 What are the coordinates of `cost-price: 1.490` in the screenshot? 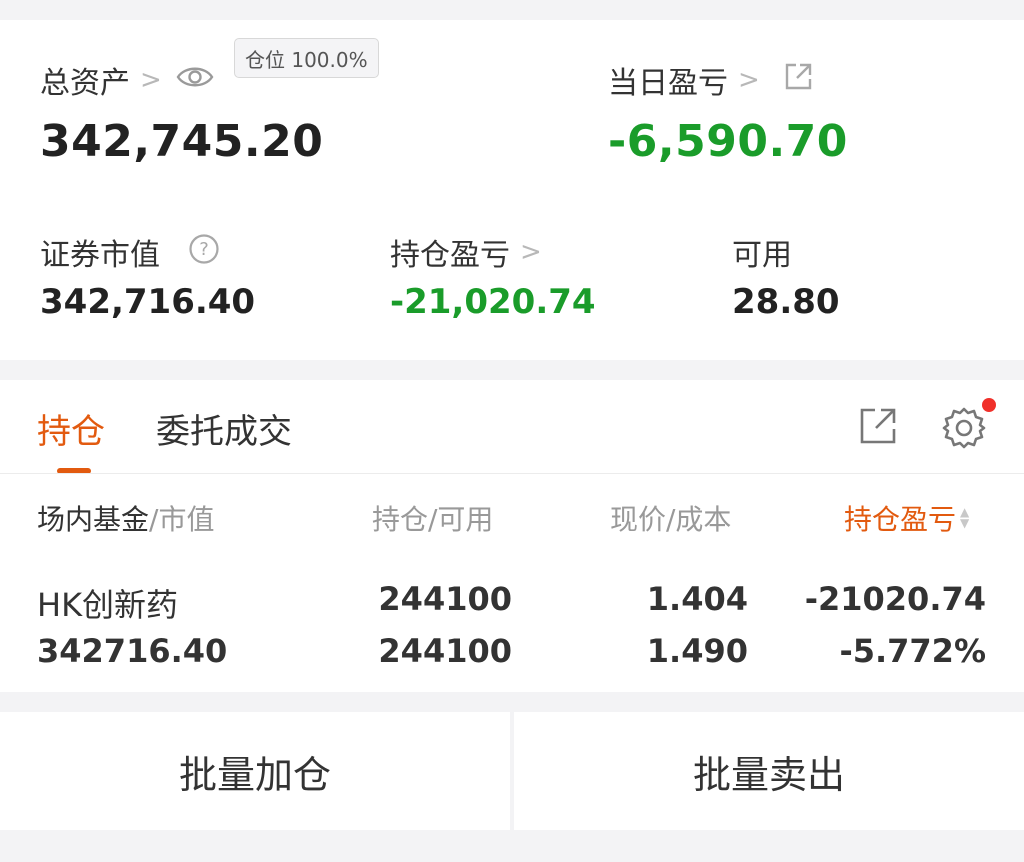 It's located at (697, 651).